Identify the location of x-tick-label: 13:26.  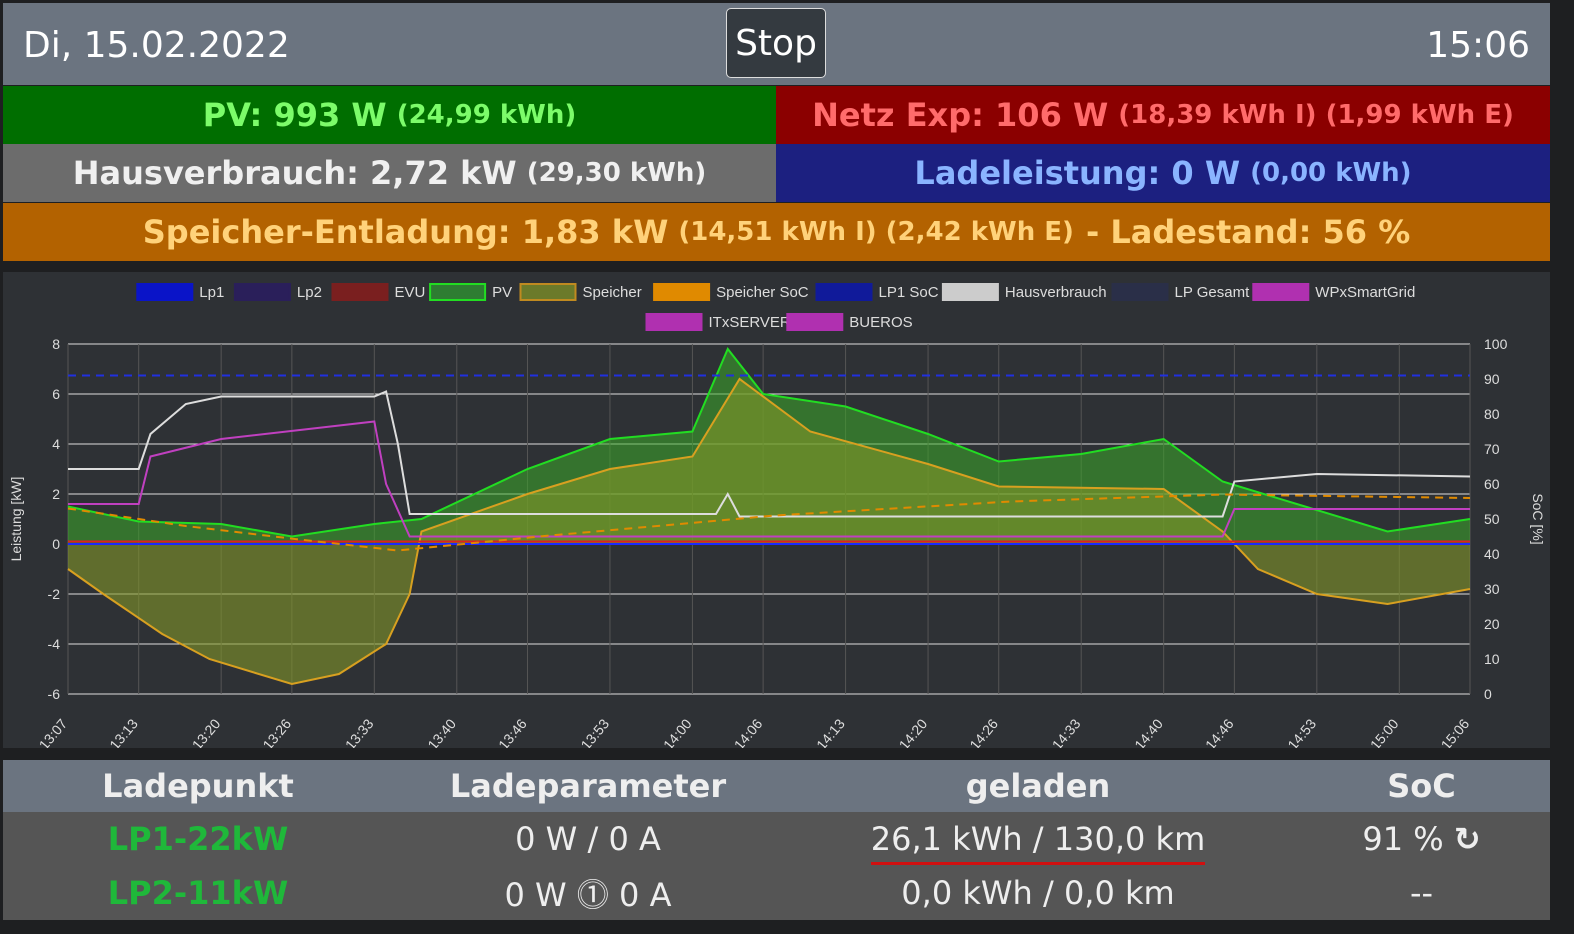
(276, 731).